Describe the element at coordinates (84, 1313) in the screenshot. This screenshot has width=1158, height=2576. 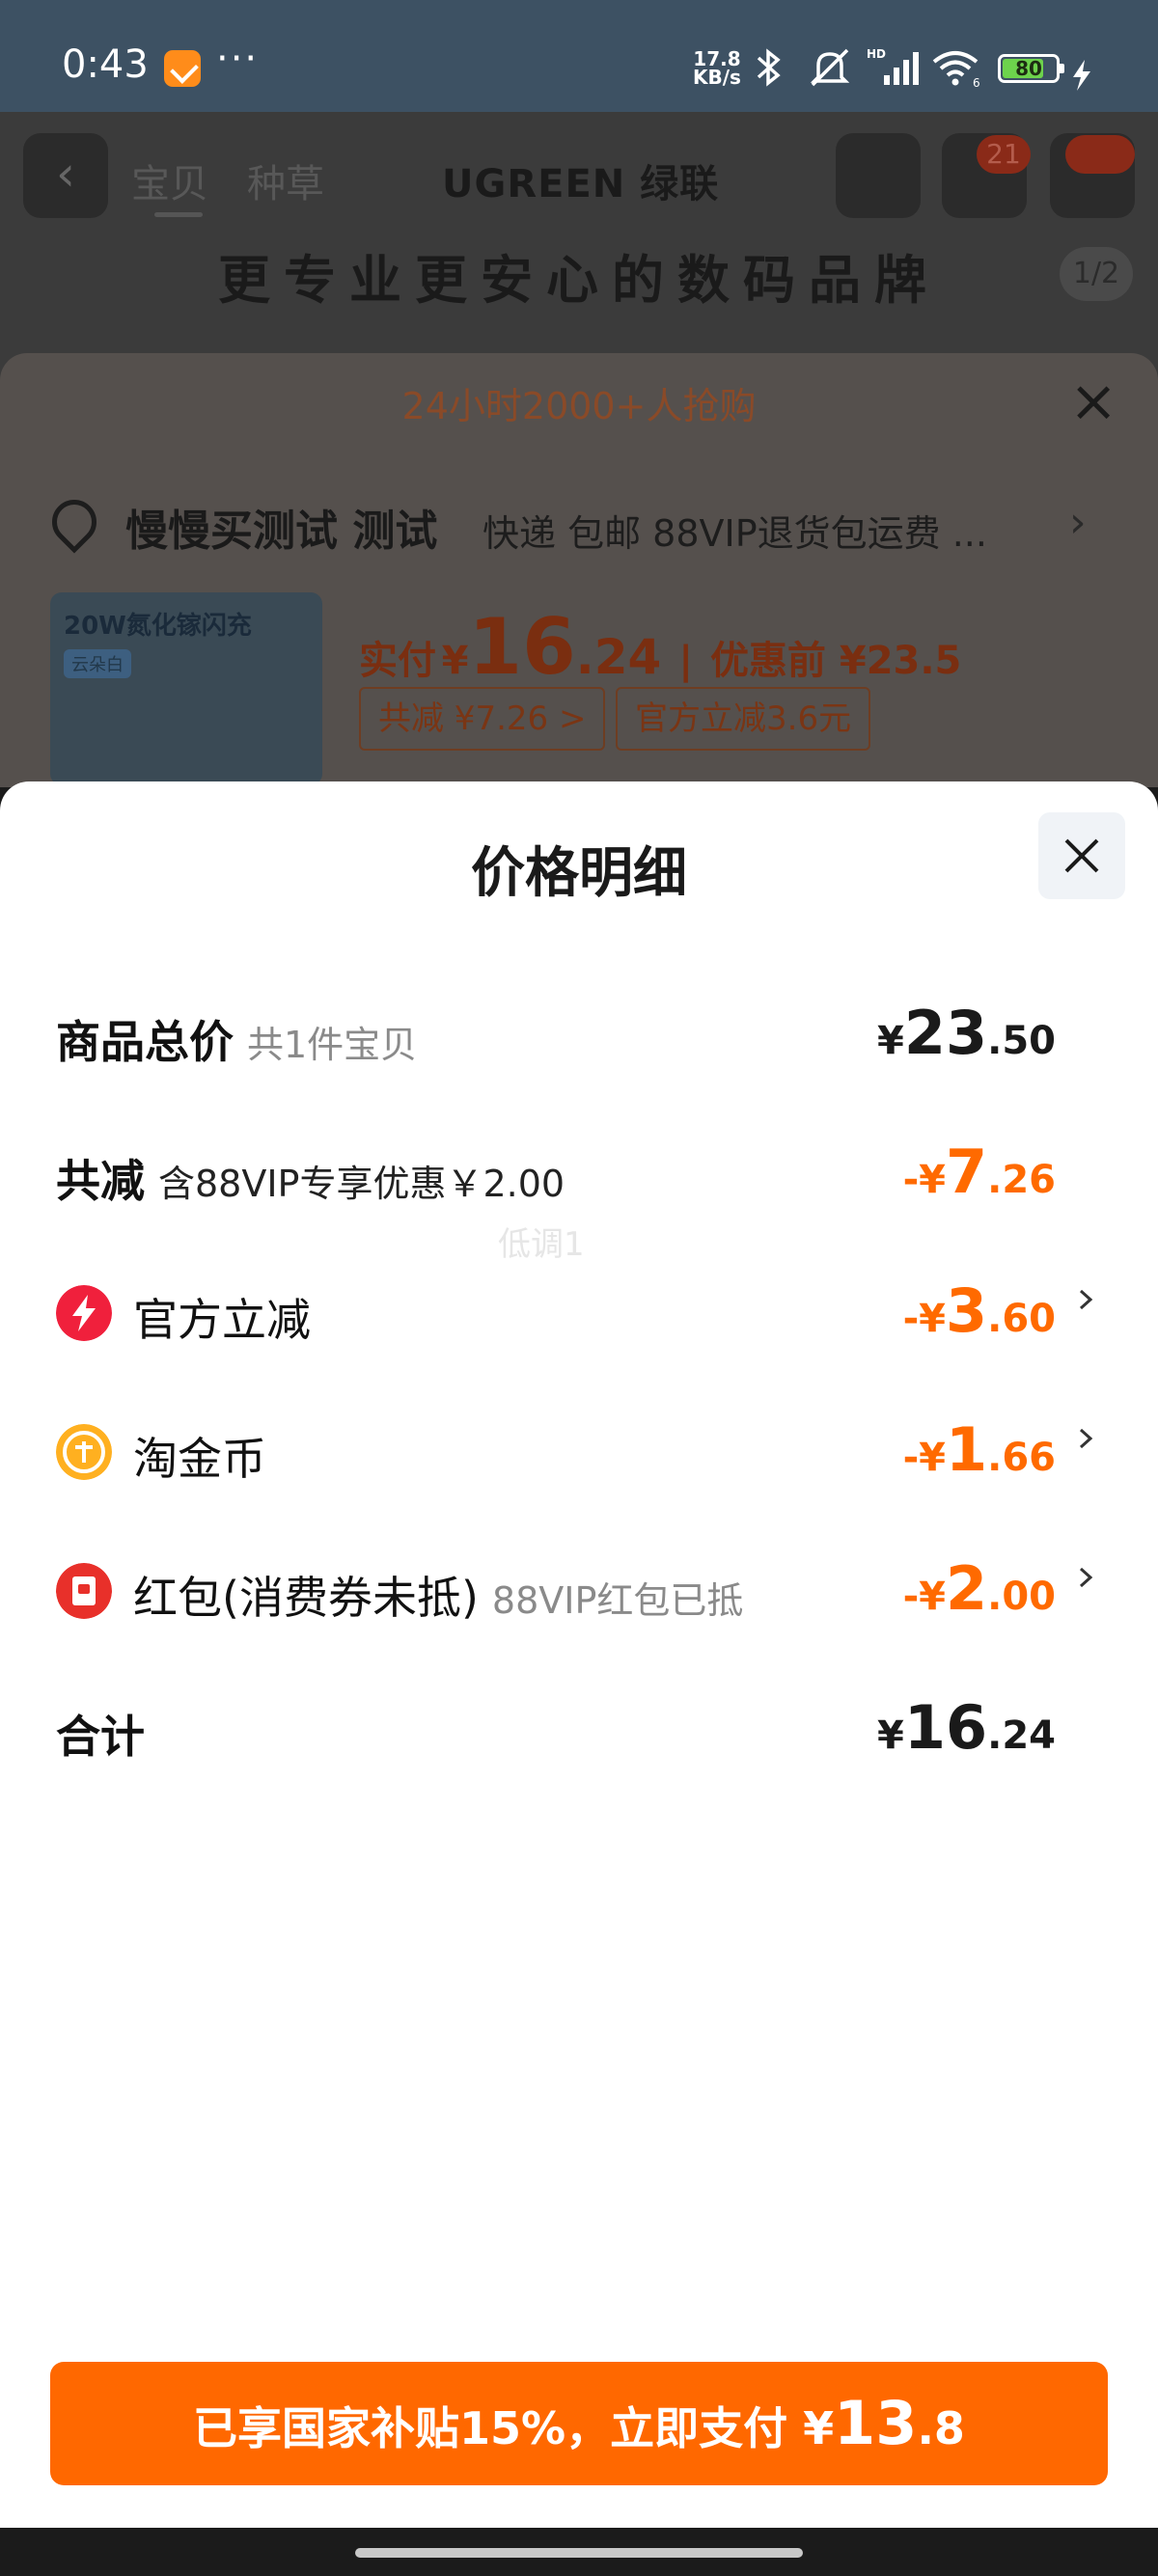
I see `lightning-icon` at that location.